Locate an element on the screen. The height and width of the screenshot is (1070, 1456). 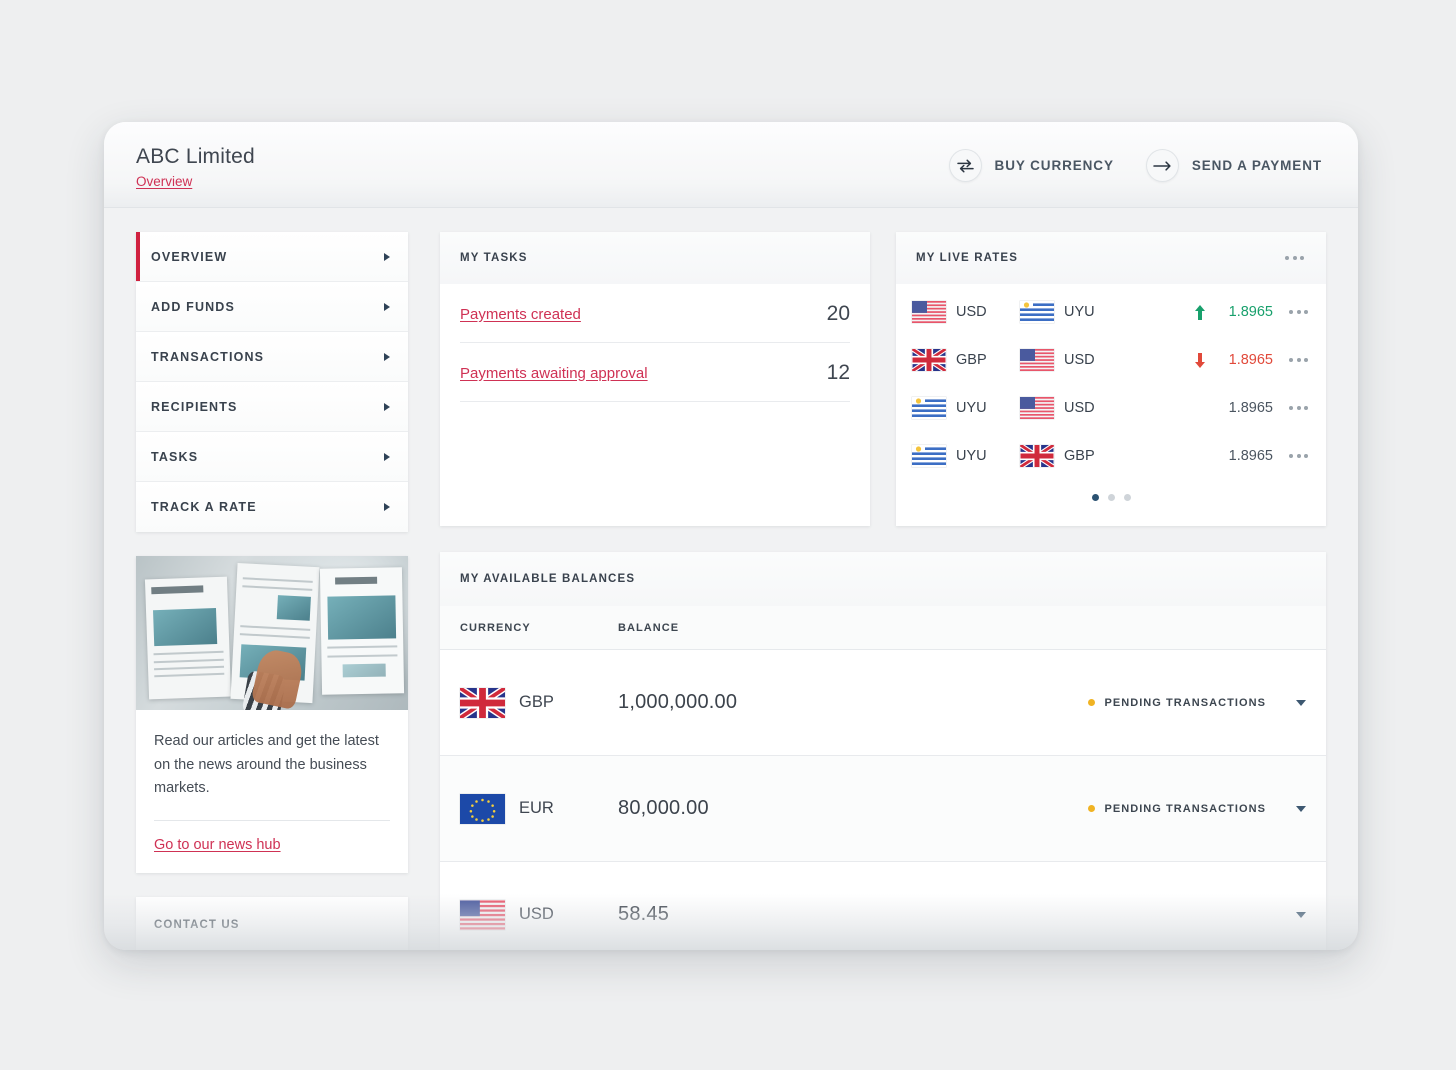
sidebar-item-recipients: RECIPIENTS is located at coordinates (272, 407).